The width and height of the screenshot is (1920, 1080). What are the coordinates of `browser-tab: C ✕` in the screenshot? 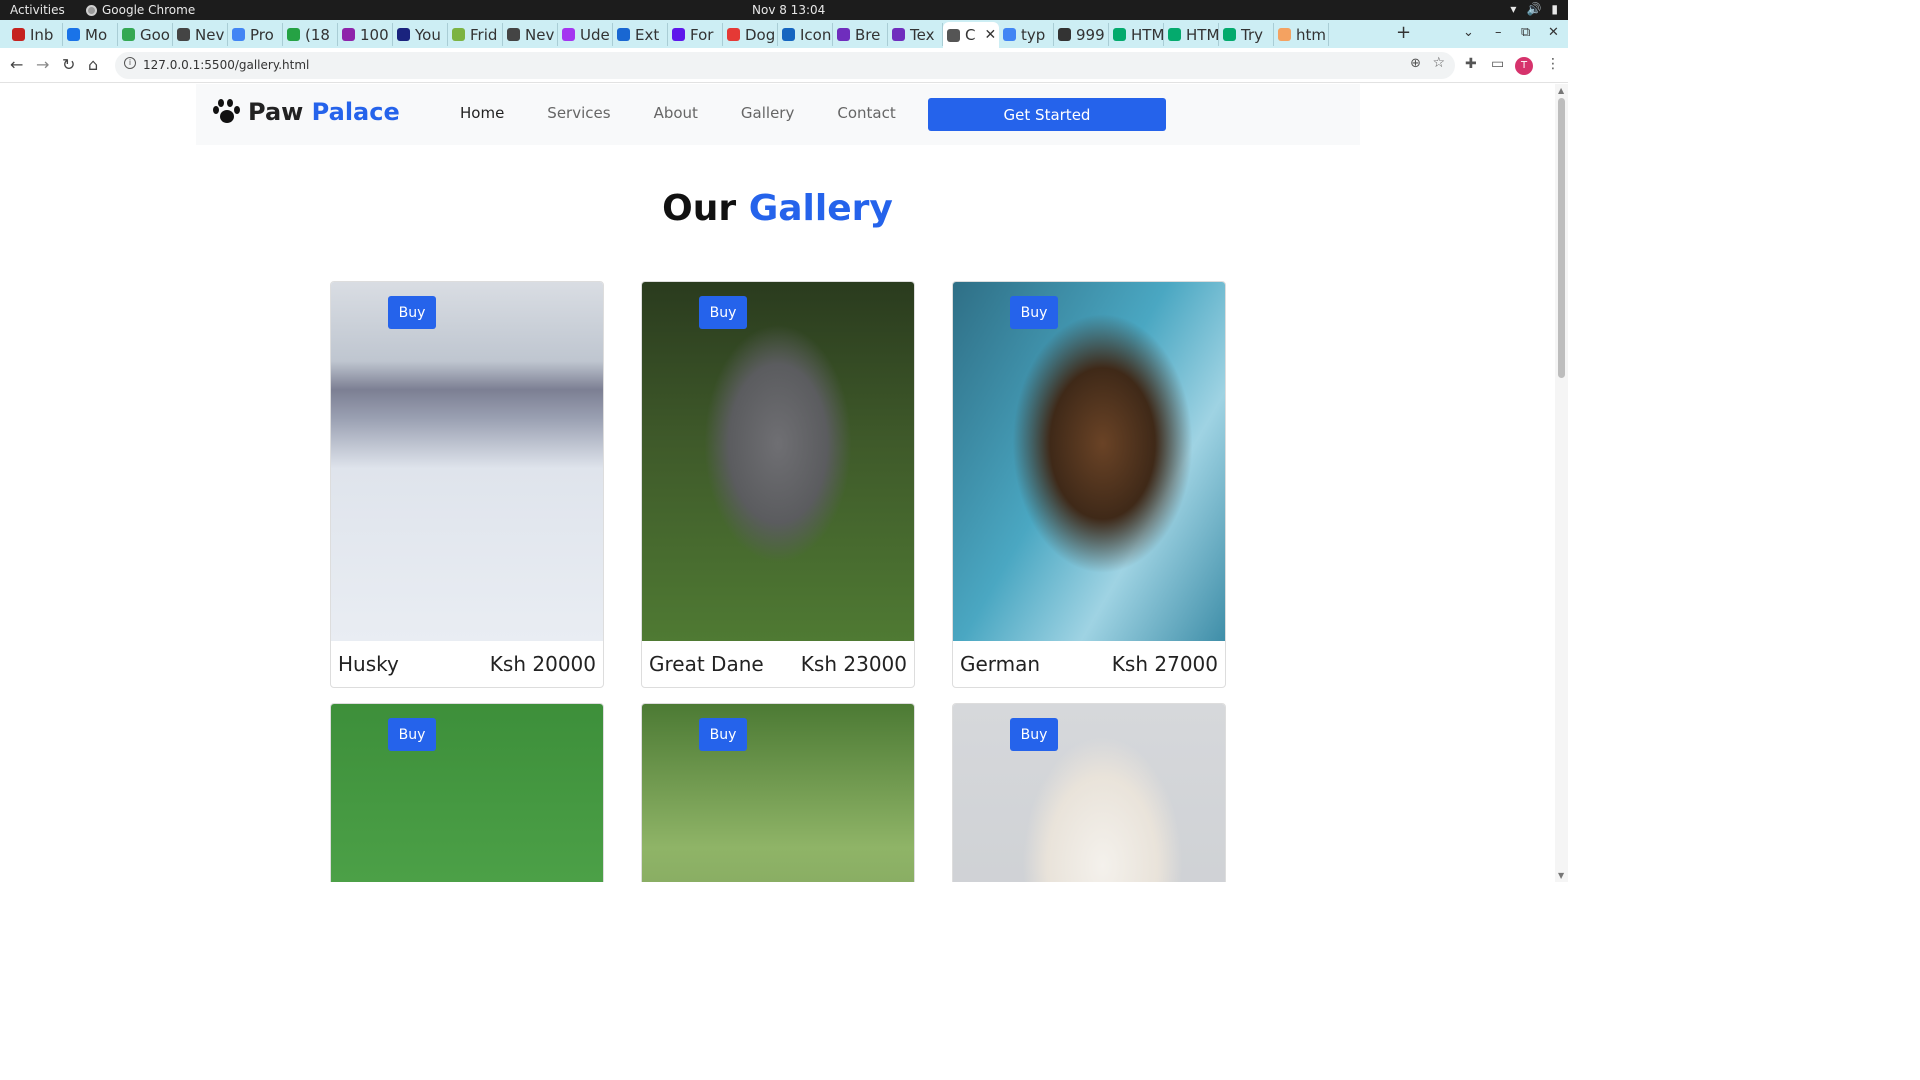 It's located at (971, 35).